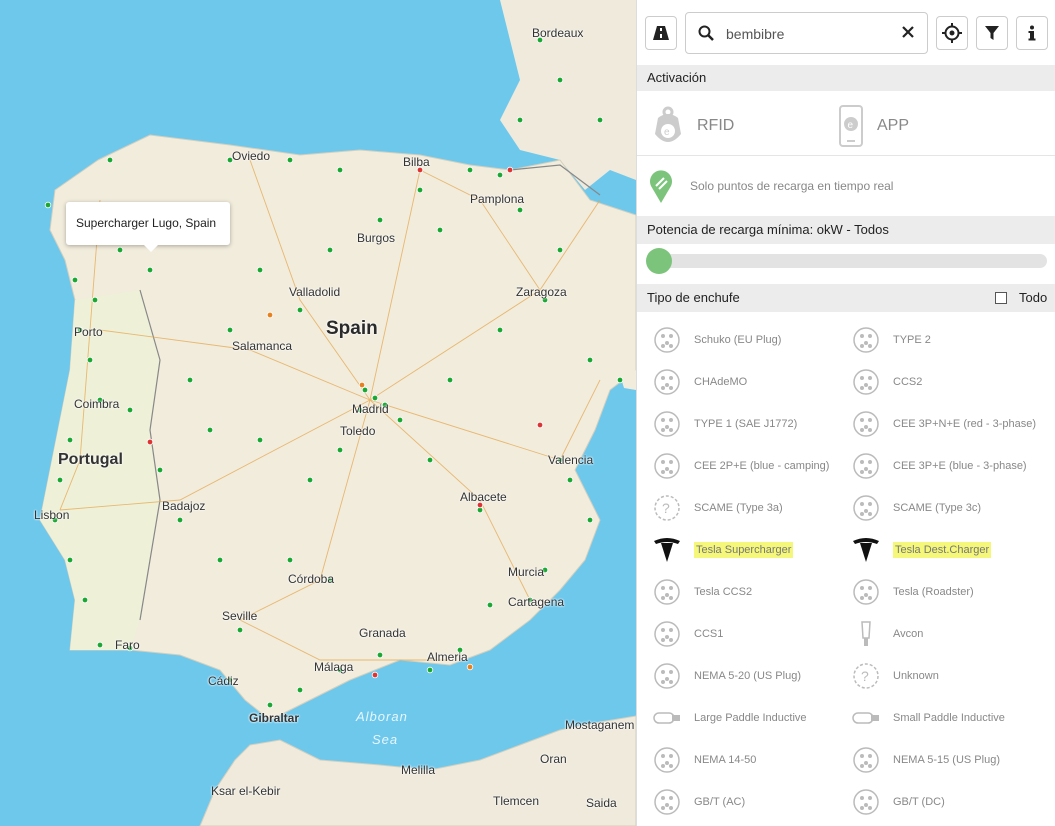  What do you see at coordinates (943, 424) in the screenshot?
I see `plug-option: CEE 3P+N+E (red - 3-phase)` at bounding box center [943, 424].